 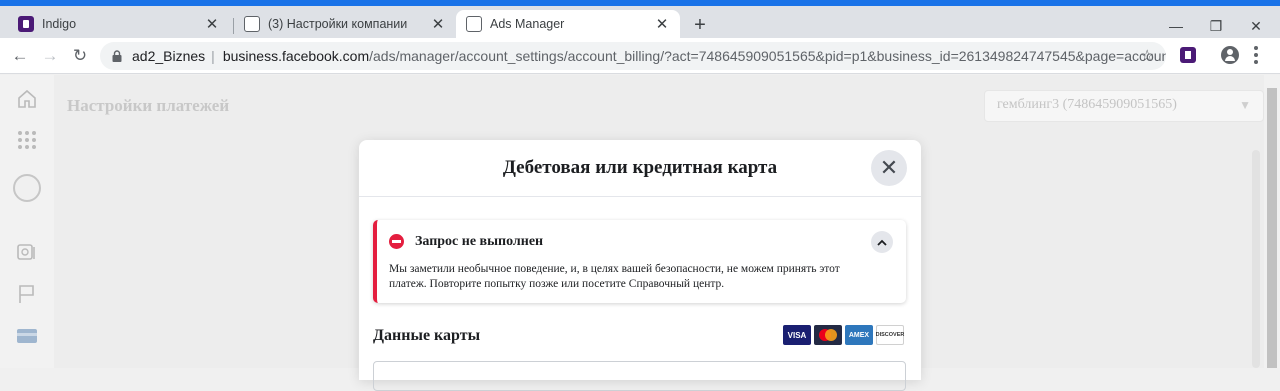 I want to click on minimize-button: —, so click(x=1176, y=26).